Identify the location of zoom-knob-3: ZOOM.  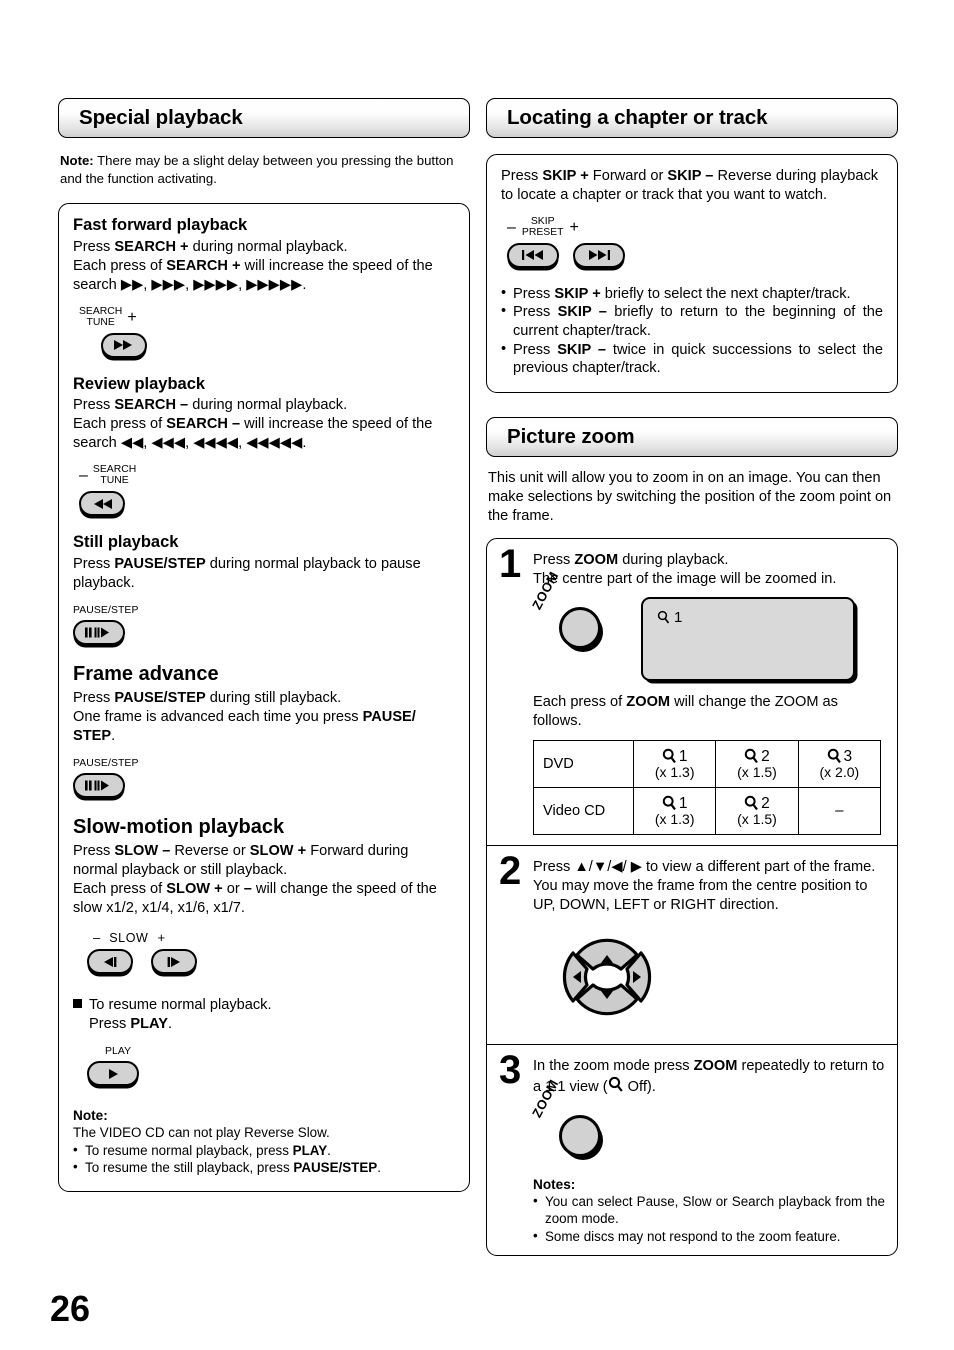
(574, 1122).